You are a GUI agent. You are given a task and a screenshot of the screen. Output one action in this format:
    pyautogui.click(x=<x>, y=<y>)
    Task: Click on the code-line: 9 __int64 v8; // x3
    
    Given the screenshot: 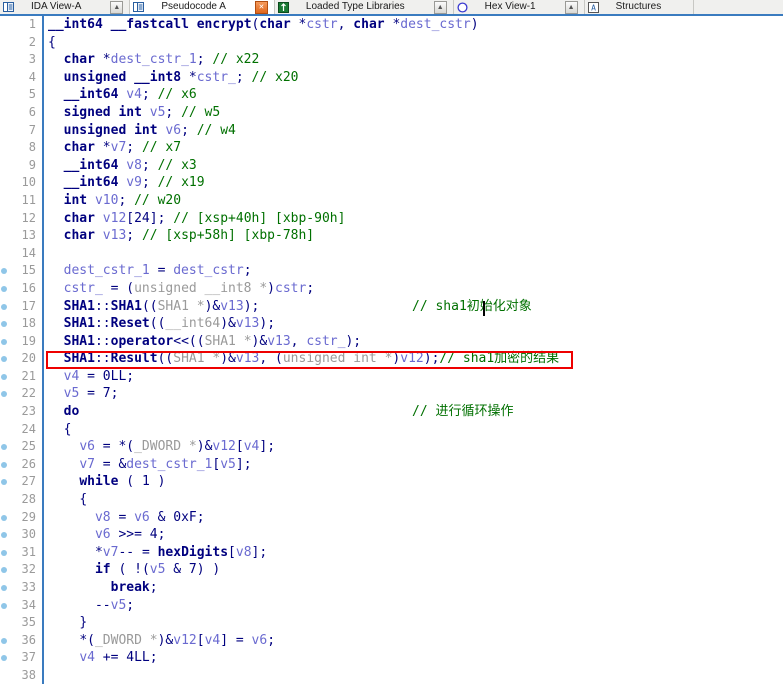 What is the action you would take?
    pyautogui.click(x=391, y=166)
    